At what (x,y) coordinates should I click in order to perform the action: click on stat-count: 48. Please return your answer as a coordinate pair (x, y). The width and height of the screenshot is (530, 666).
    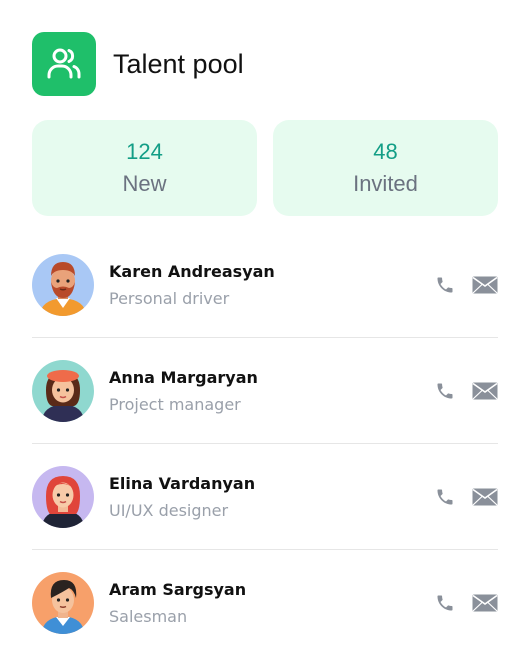
    Looking at the image, I should click on (385, 151).